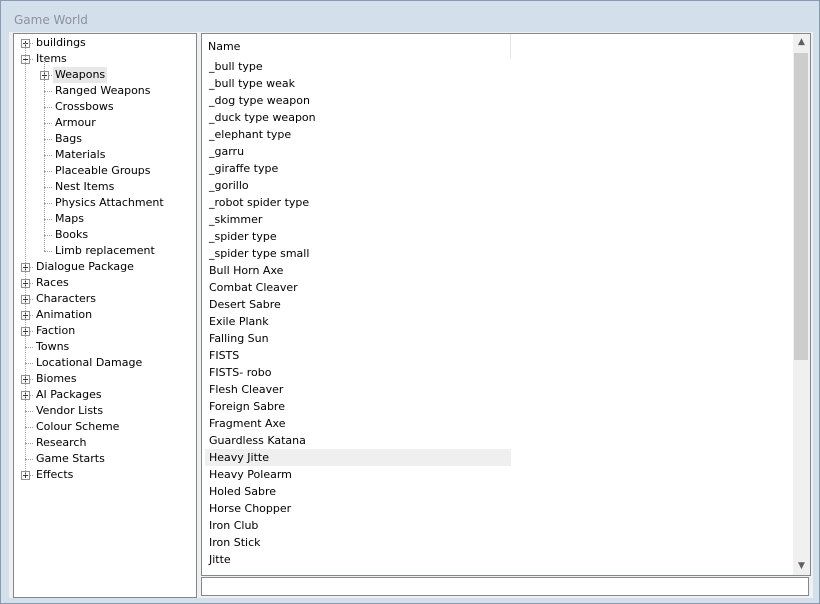 The image size is (820, 604). What do you see at coordinates (358, 338) in the screenshot?
I see `list-item: Falling Sun` at bounding box center [358, 338].